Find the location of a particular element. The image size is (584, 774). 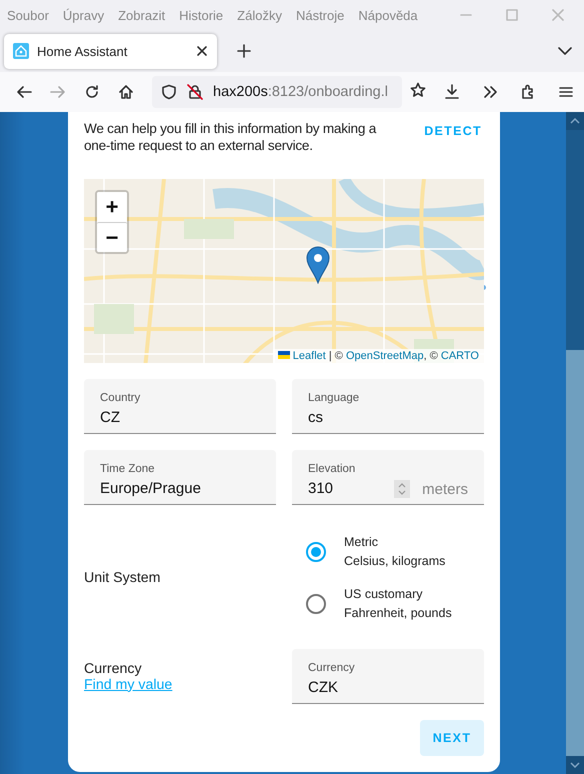

field-label: Language is located at coordinates (334, 398).